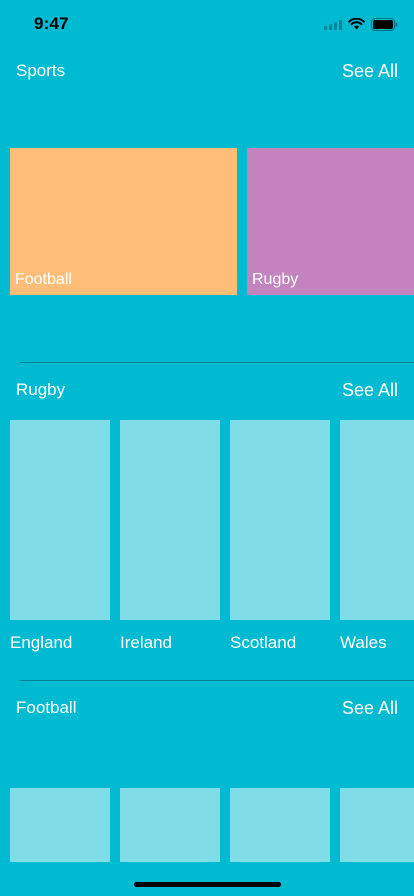  Describe the element at coordinates (275, 279) in the screenshot. I see `rugby-card-label: Rugby` at that location.